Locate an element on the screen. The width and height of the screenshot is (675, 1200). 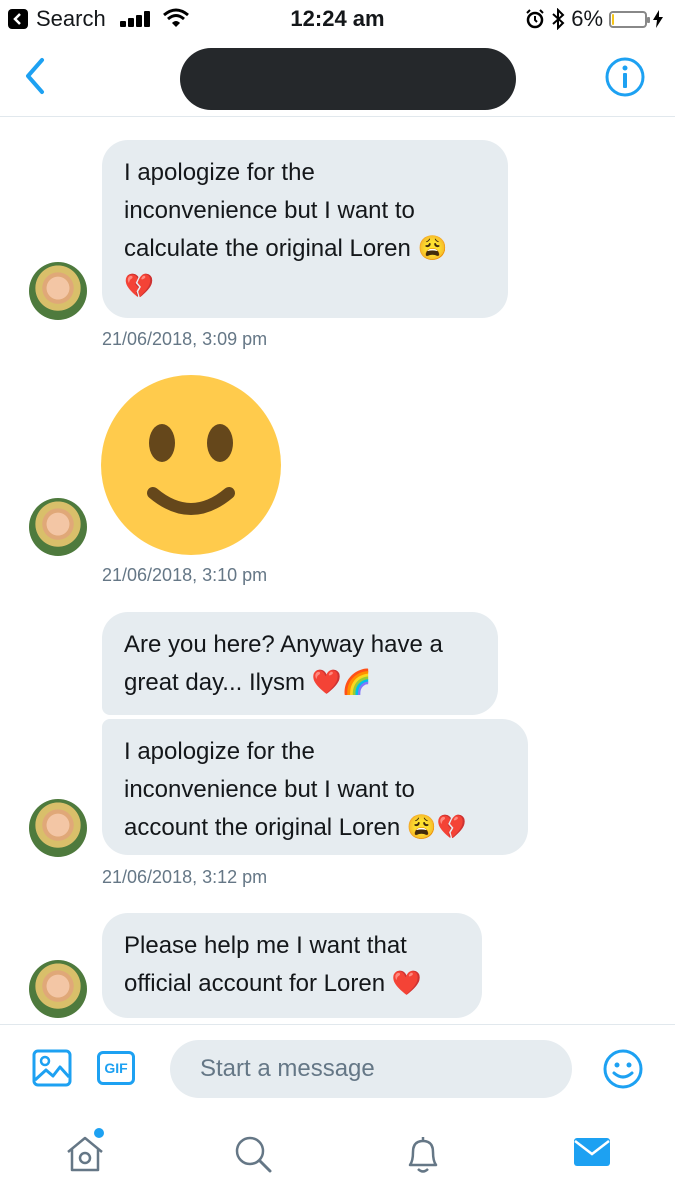
message-timestamp: 21/06/2018, 3:10 pm is located at coordinates (185, 575).